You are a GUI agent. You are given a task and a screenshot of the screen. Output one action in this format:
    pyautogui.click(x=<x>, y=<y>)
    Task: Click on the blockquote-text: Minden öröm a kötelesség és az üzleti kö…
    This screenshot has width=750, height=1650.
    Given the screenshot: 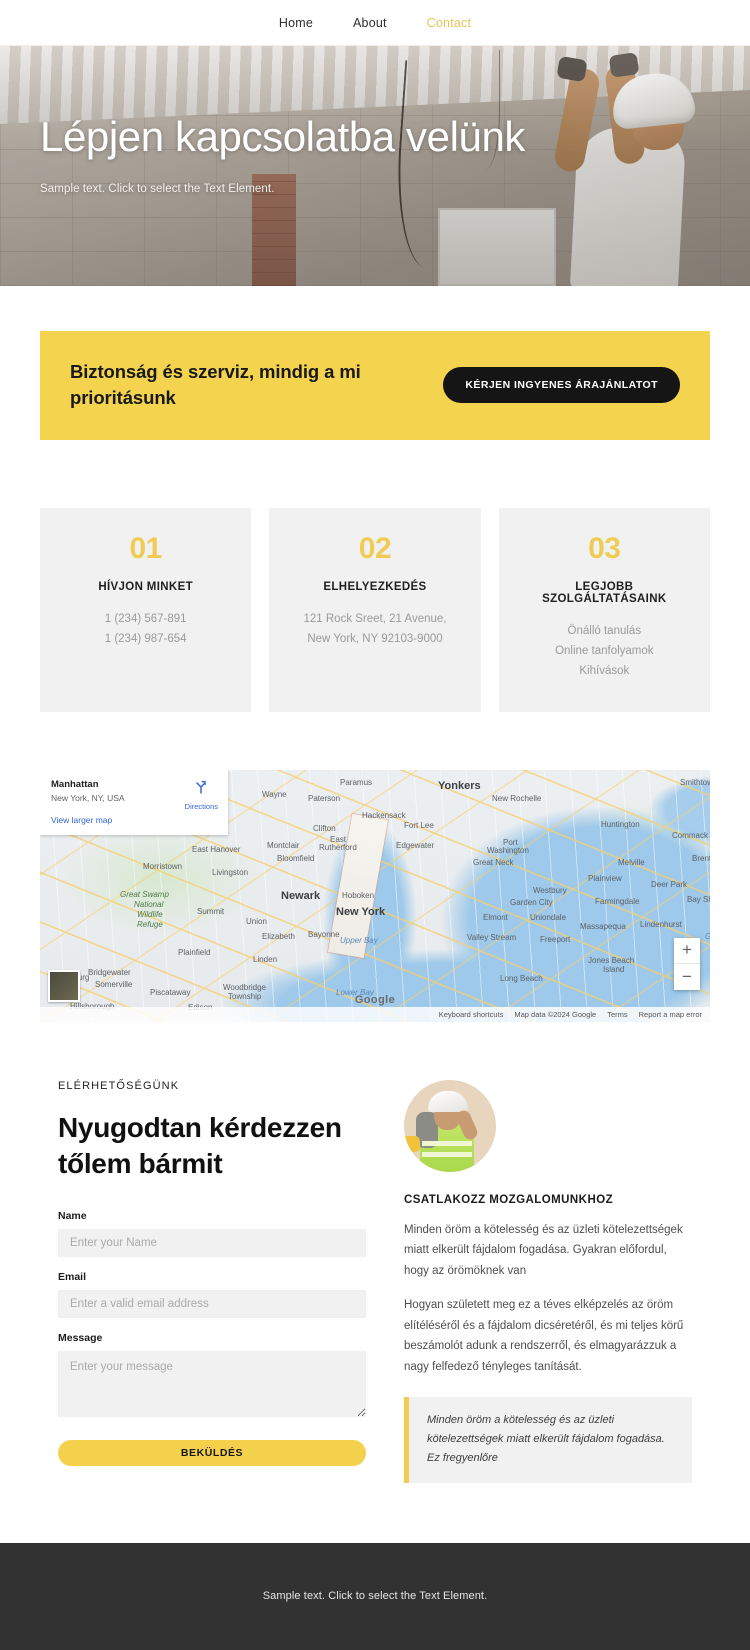 What is the action you would take?
    pyautogui.click(x=546, y=1439)
    